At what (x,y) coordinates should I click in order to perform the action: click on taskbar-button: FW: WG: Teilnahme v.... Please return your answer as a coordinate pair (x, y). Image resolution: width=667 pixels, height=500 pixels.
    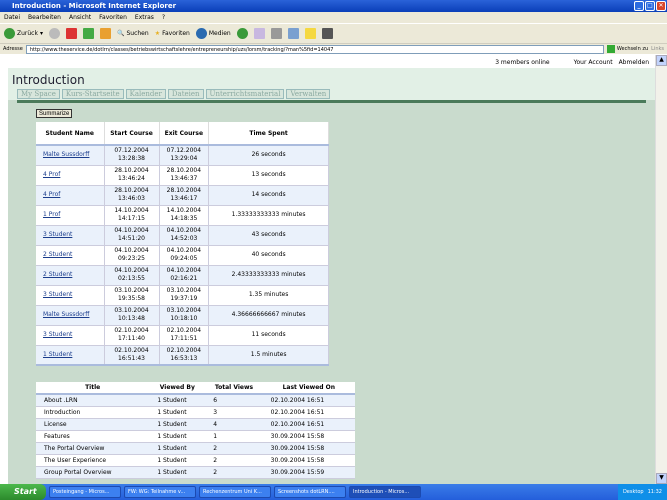
    Looking at the image, I should click on (160, 492).